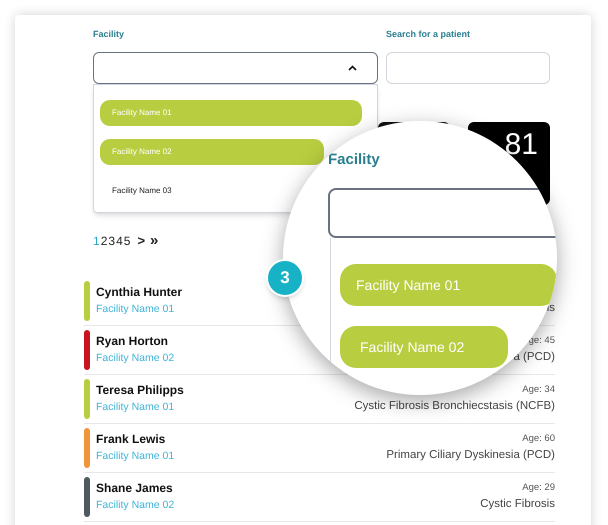 This screenshot has width=608, height=525. Describe the element at coordinates (104, 241) in the screenshot. I see `page-link: 2` at that location.